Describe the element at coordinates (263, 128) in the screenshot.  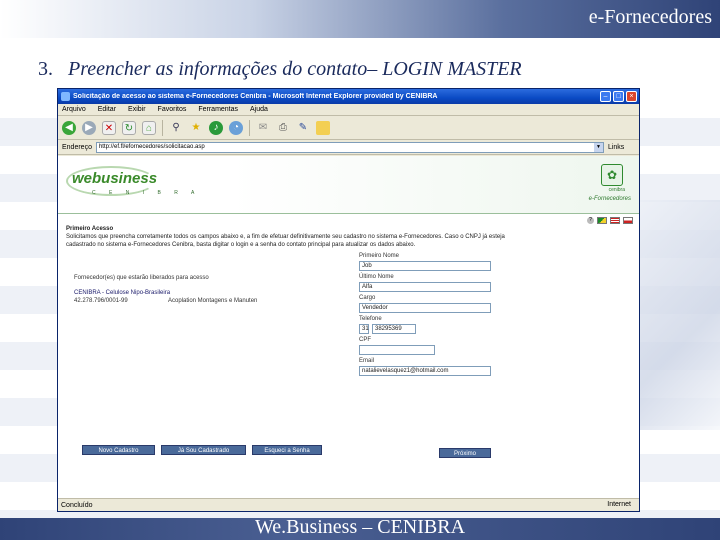
I see `mail-icon: ✉` at that location.